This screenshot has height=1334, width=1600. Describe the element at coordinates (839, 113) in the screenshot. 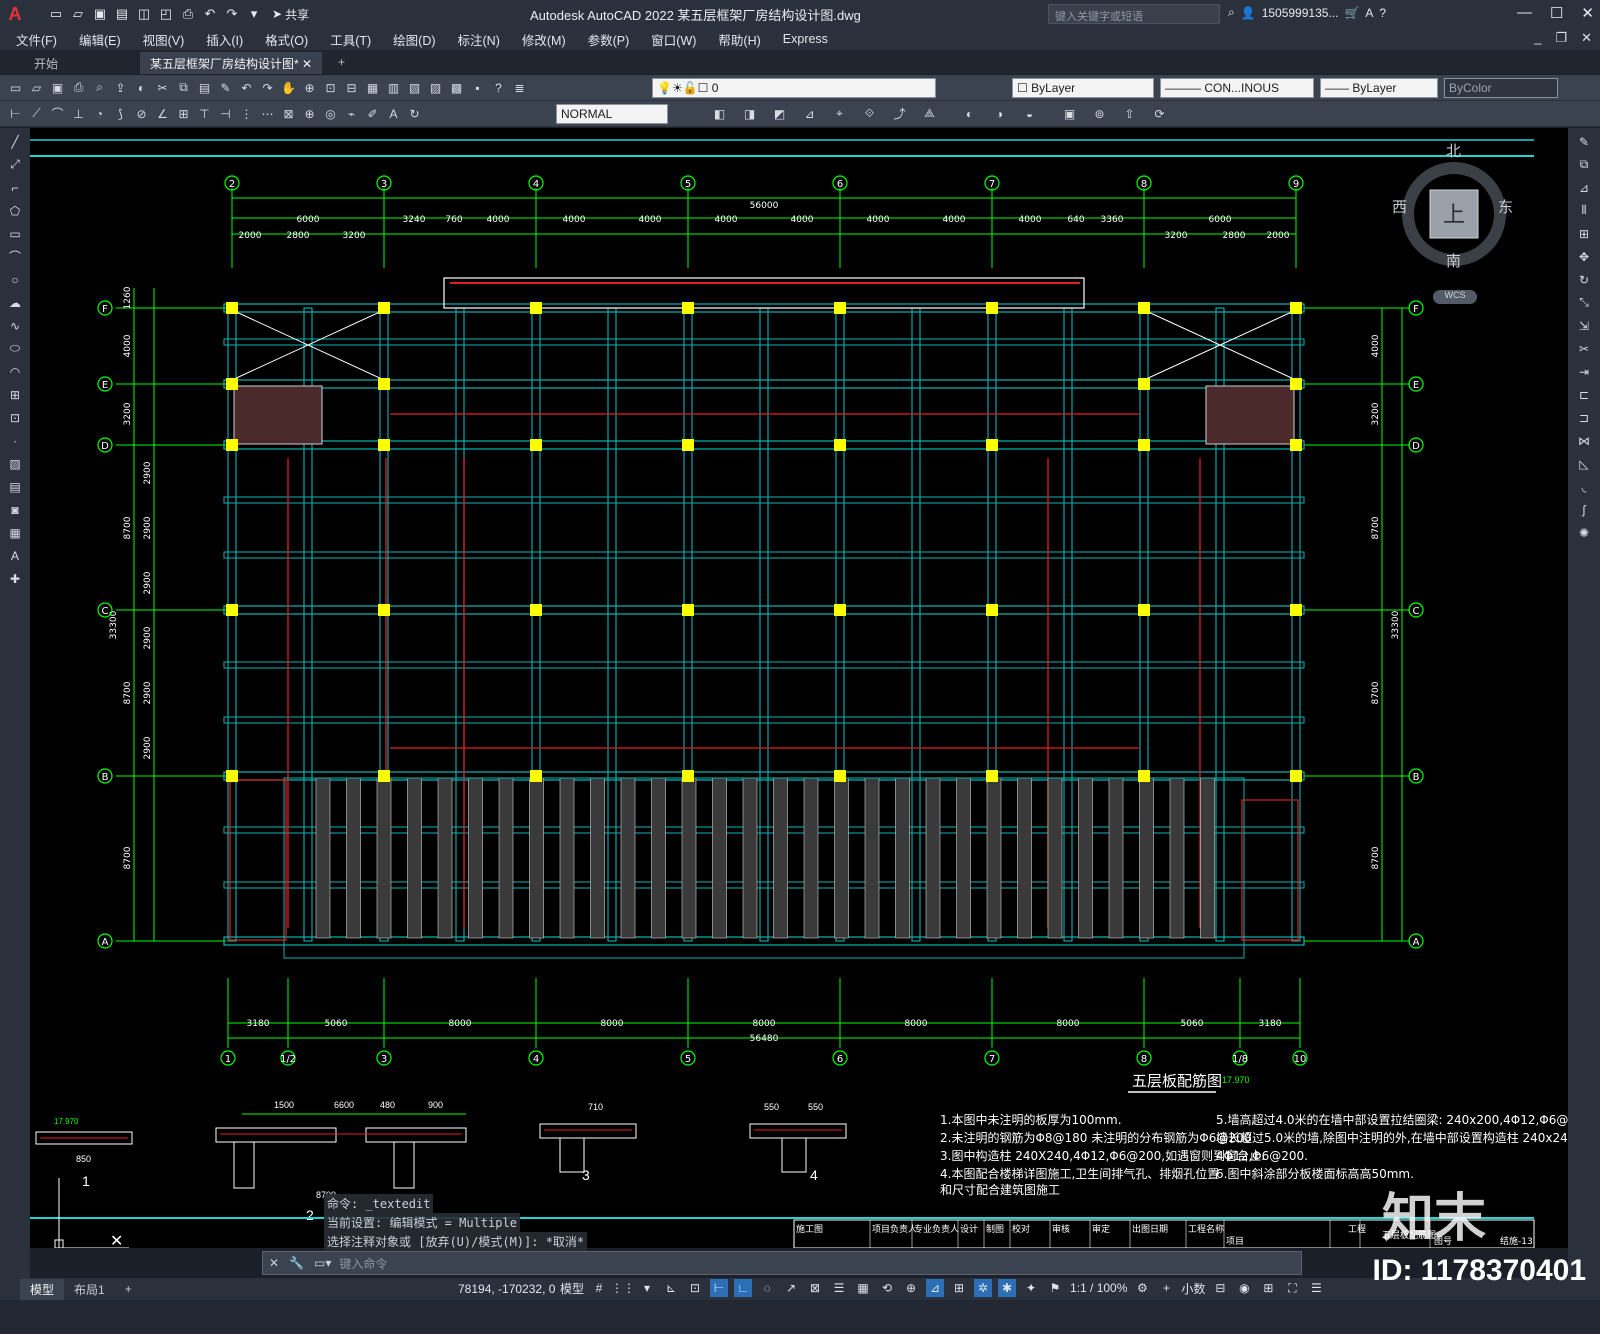

I see `ucs-world-icon: ⌖` at that location.